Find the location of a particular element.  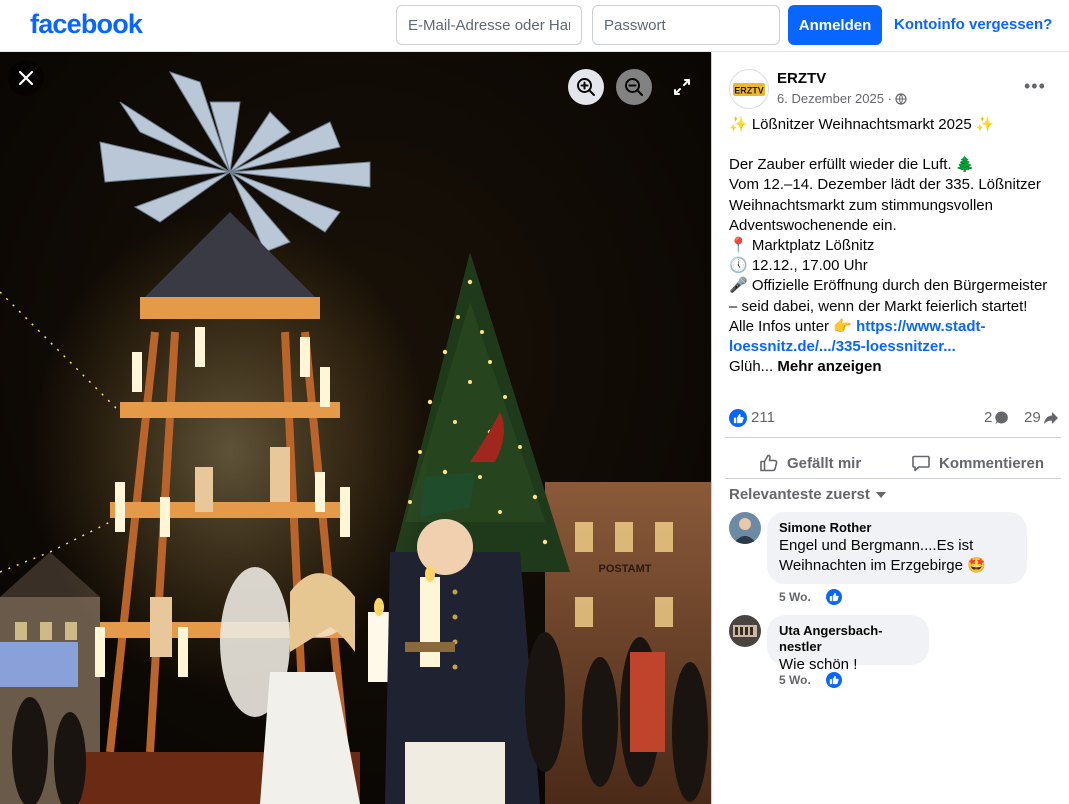

email-field is located at coordinates (489, 25).